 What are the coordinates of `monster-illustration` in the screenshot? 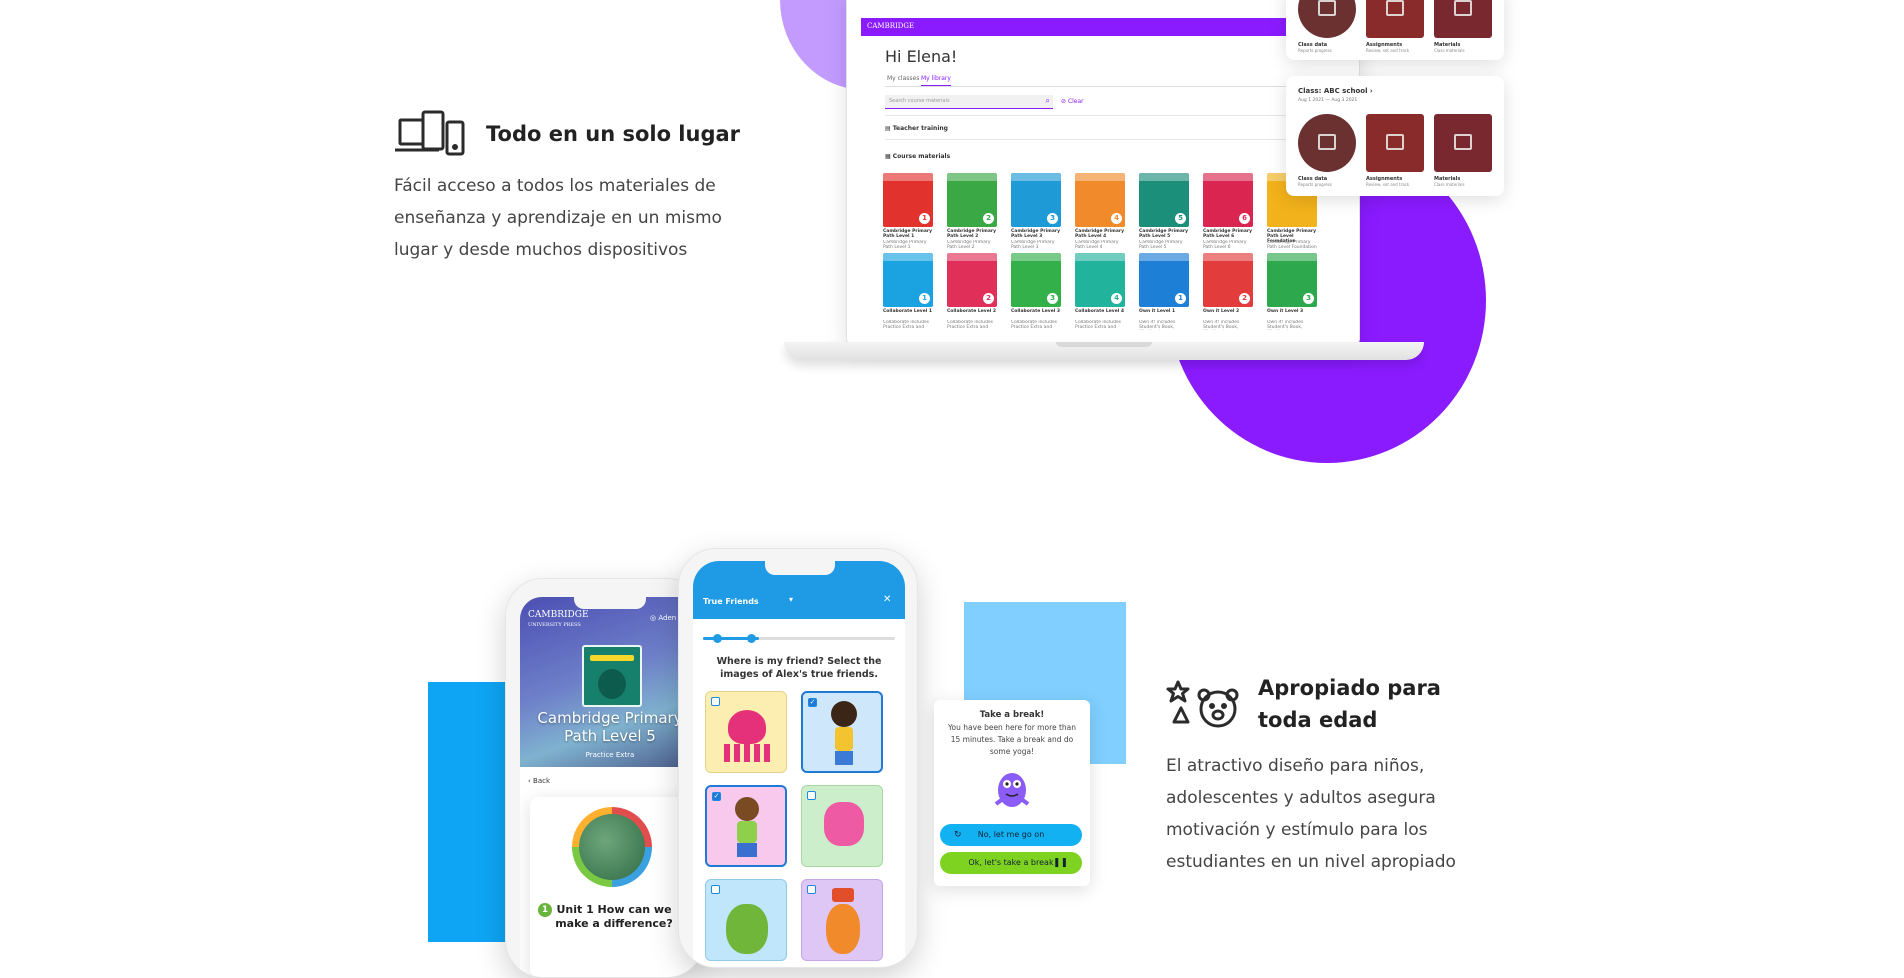 It's located at (1012, 787).